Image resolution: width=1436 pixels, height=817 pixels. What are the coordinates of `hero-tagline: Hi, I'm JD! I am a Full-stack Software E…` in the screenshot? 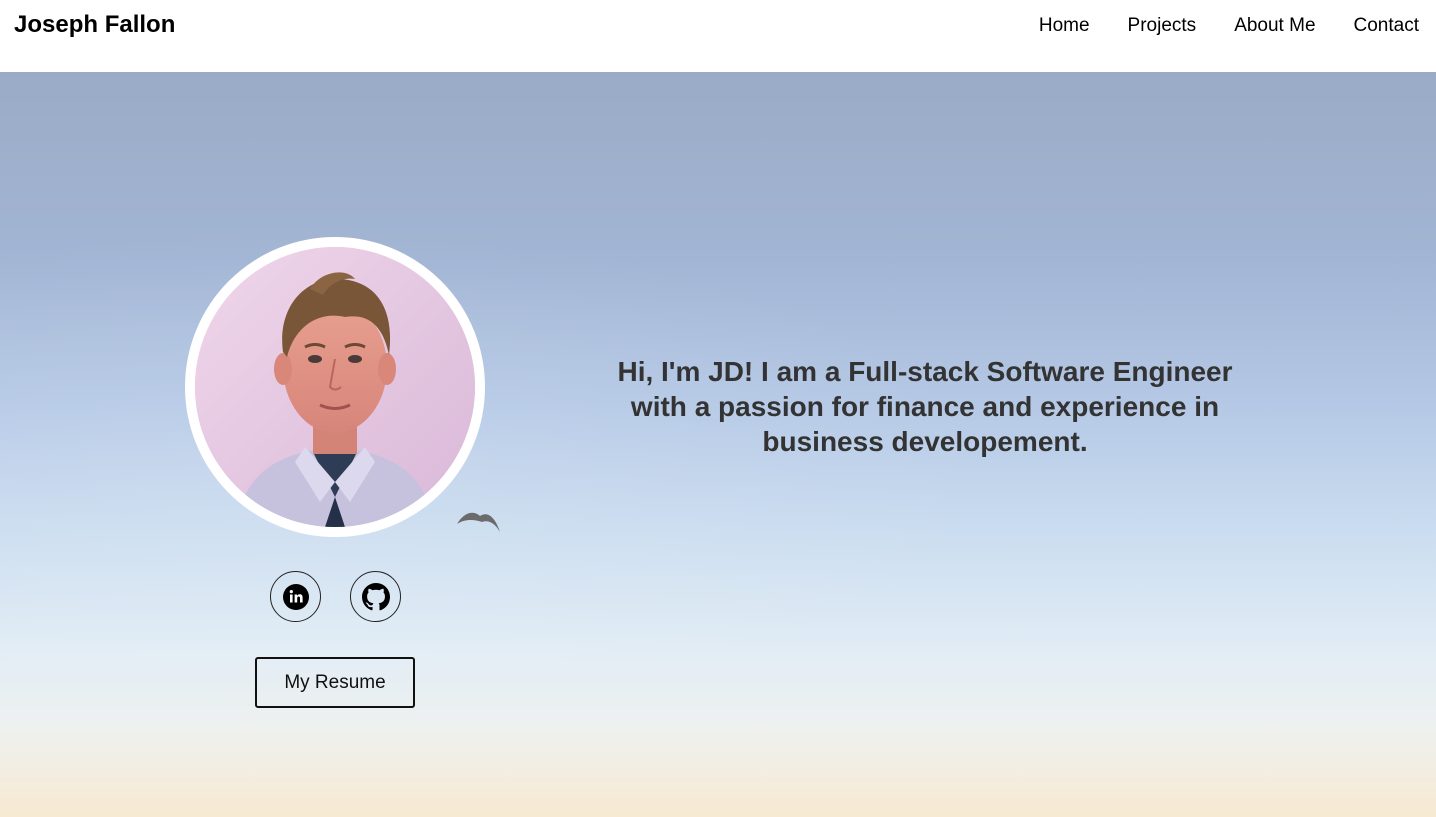 It's located at (925, 406).